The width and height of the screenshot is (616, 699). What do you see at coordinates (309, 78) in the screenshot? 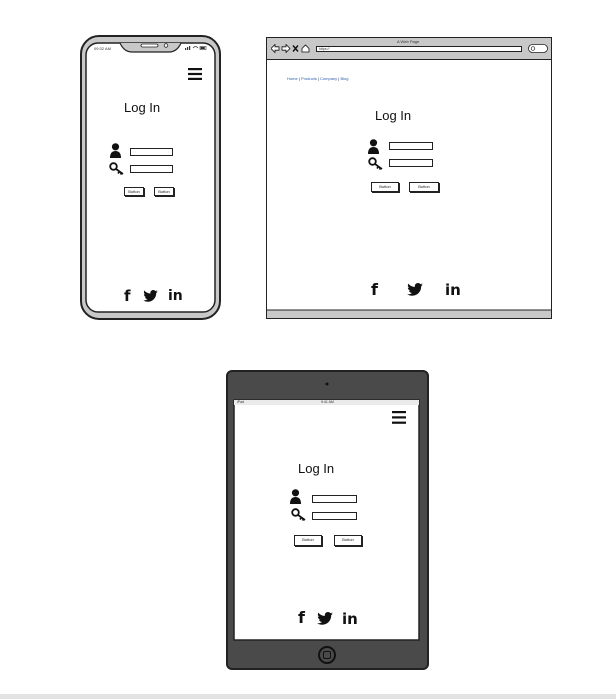
I see `nav-link-products: Products` at bounding box center [309, 78].